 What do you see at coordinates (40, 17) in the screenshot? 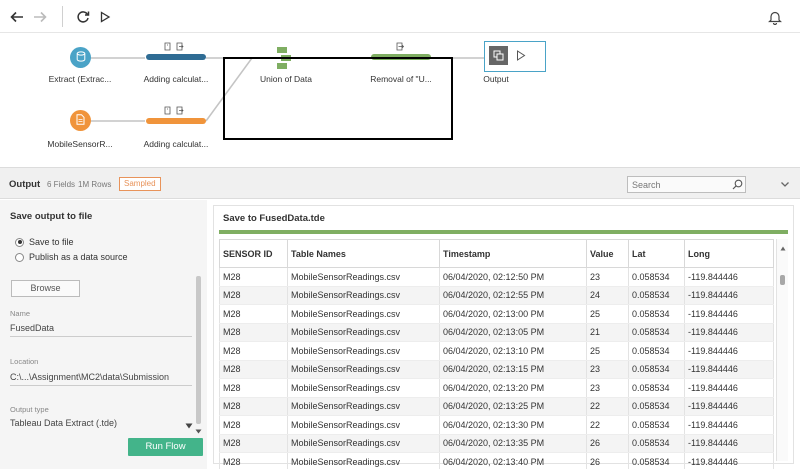
I see `arrow-right-icon` at bounding box center [40, 17].